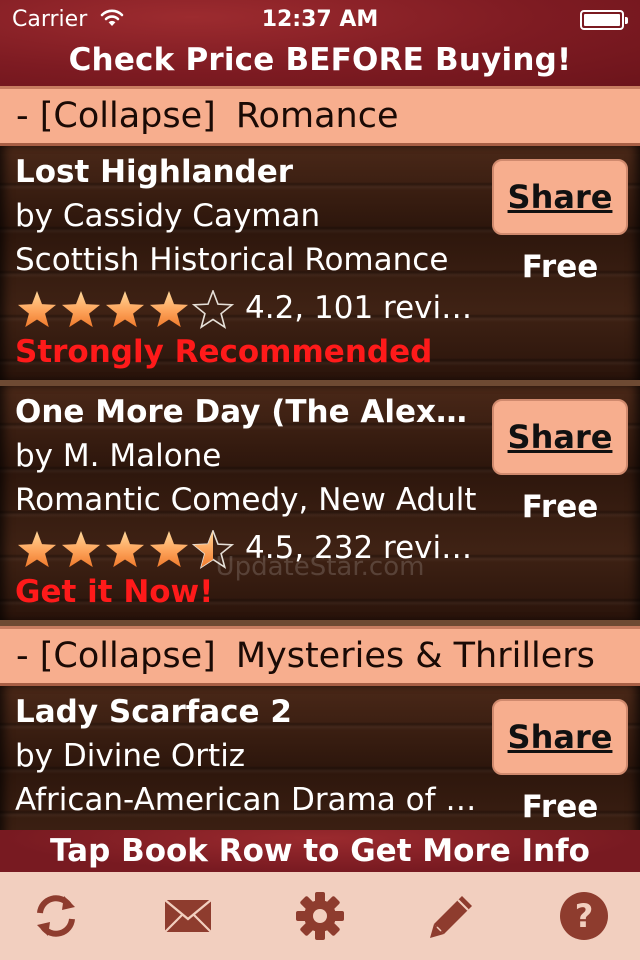  I want to click on section-title: Romance, so click(317, 116).